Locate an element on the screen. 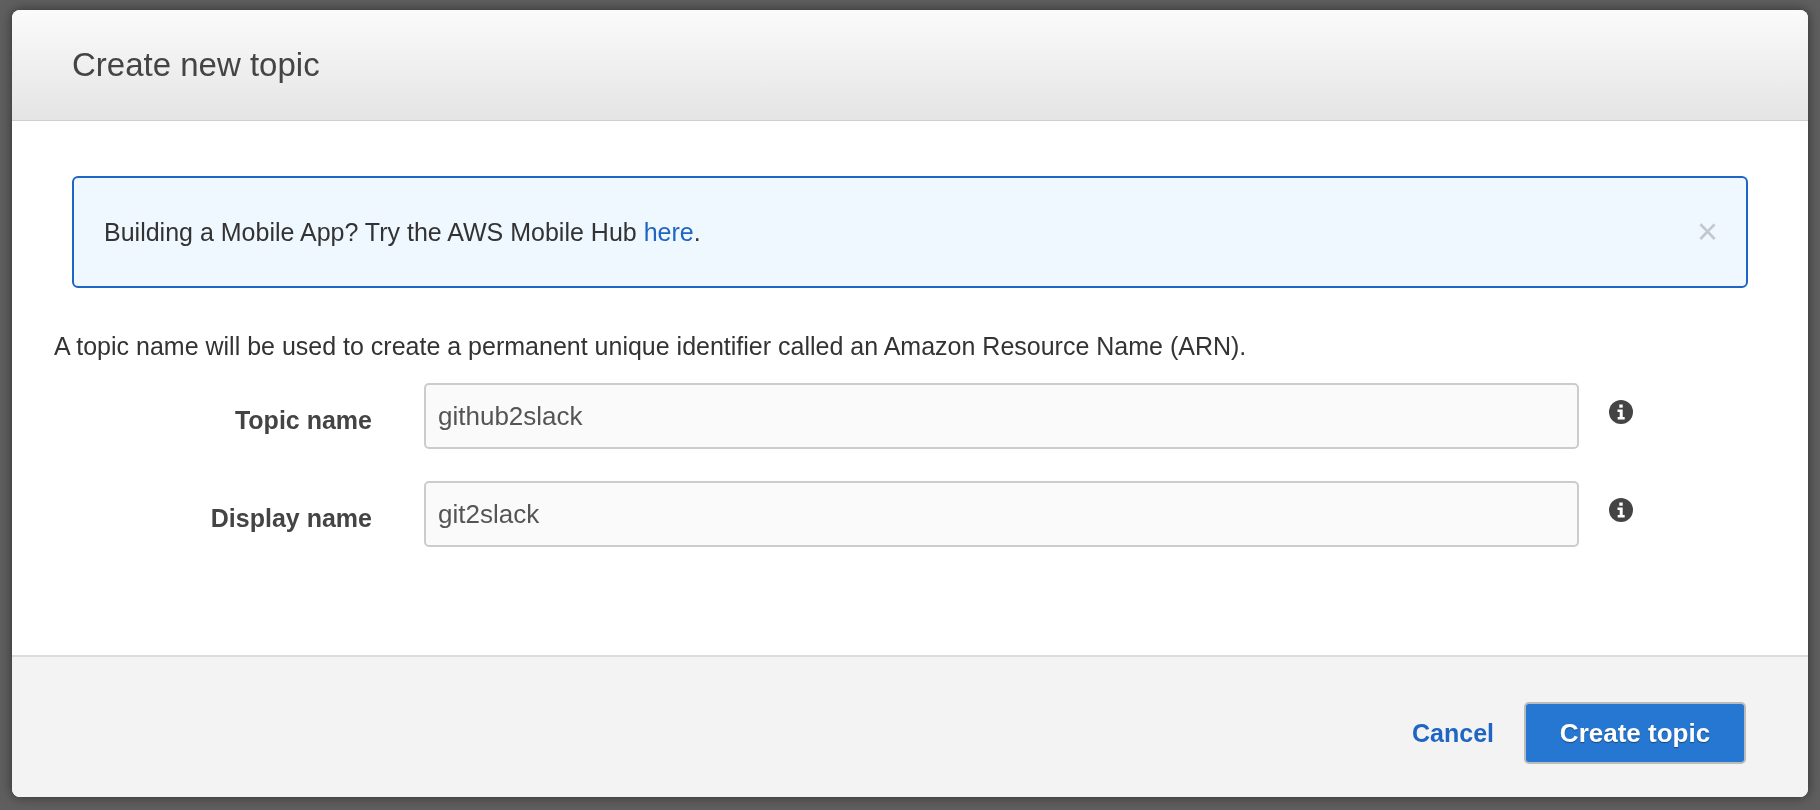 The image size is (1820, 810). dialog-title: Create new topic is located at coordinates (196, 65).